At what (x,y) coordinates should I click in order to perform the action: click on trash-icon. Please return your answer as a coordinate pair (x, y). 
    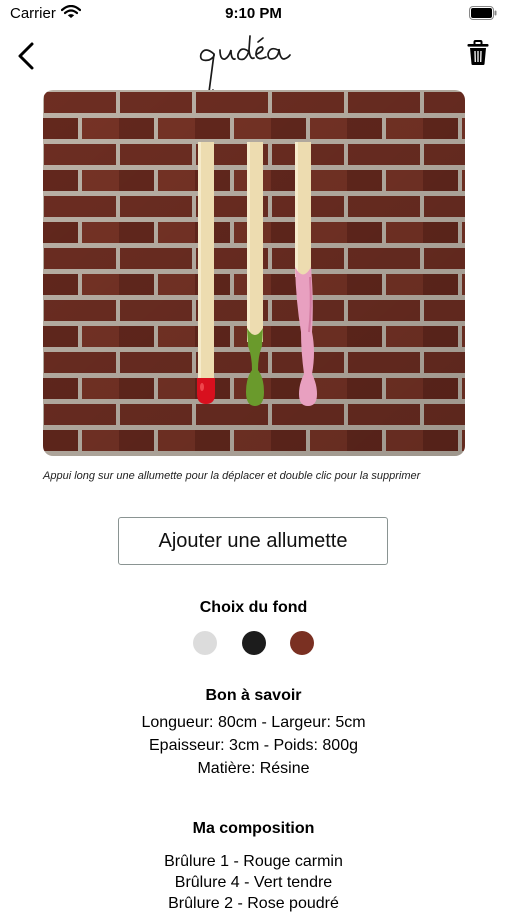
    Looking at the image, I should click on (478, 53).